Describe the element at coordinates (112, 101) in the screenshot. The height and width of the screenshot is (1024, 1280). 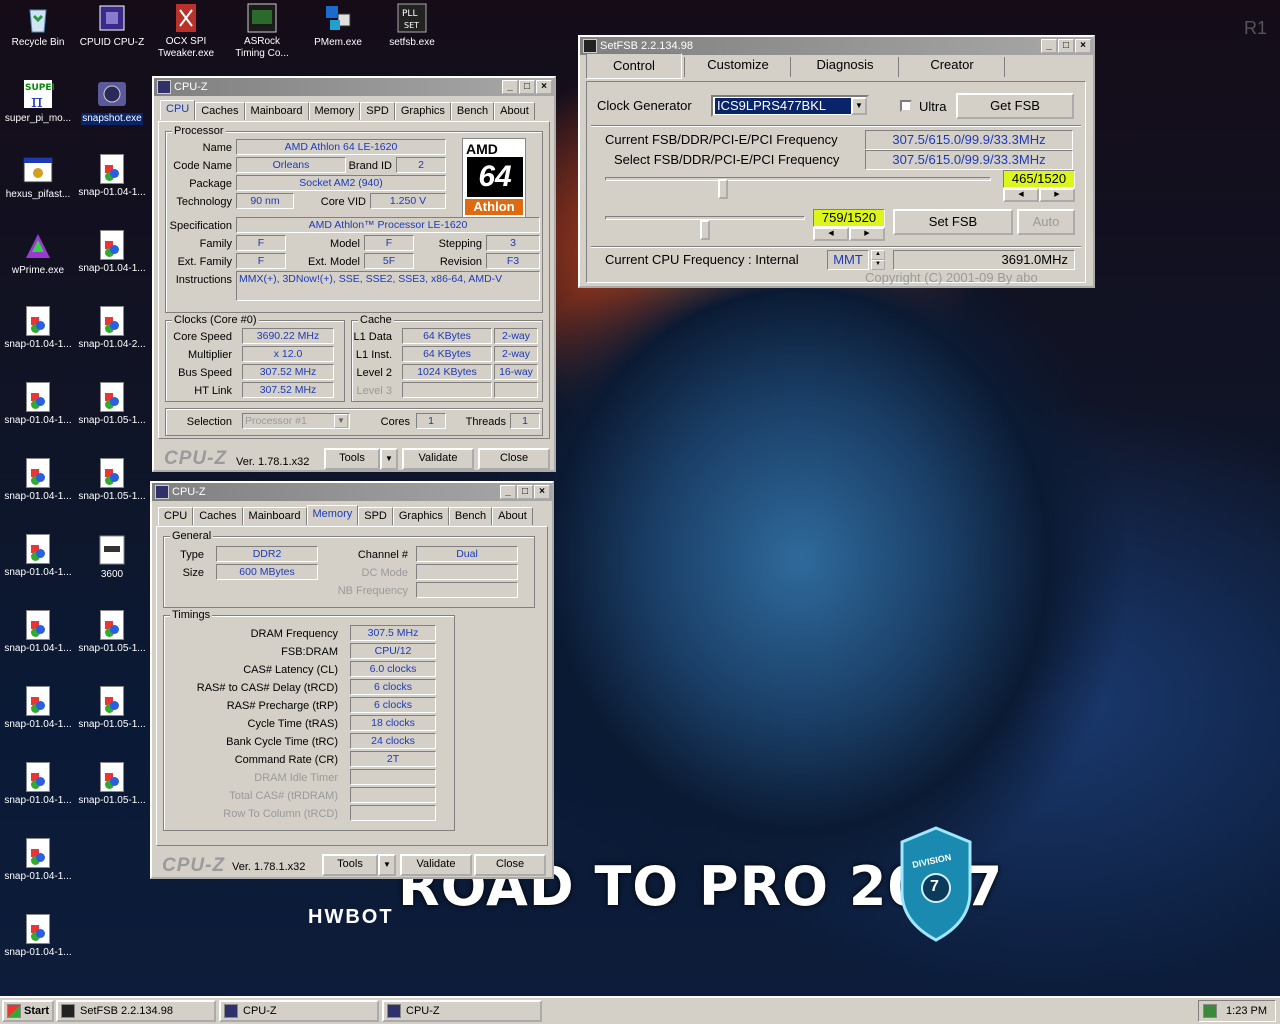
I see `desktop-icon-snapshot: snapshot.exe` at that location.